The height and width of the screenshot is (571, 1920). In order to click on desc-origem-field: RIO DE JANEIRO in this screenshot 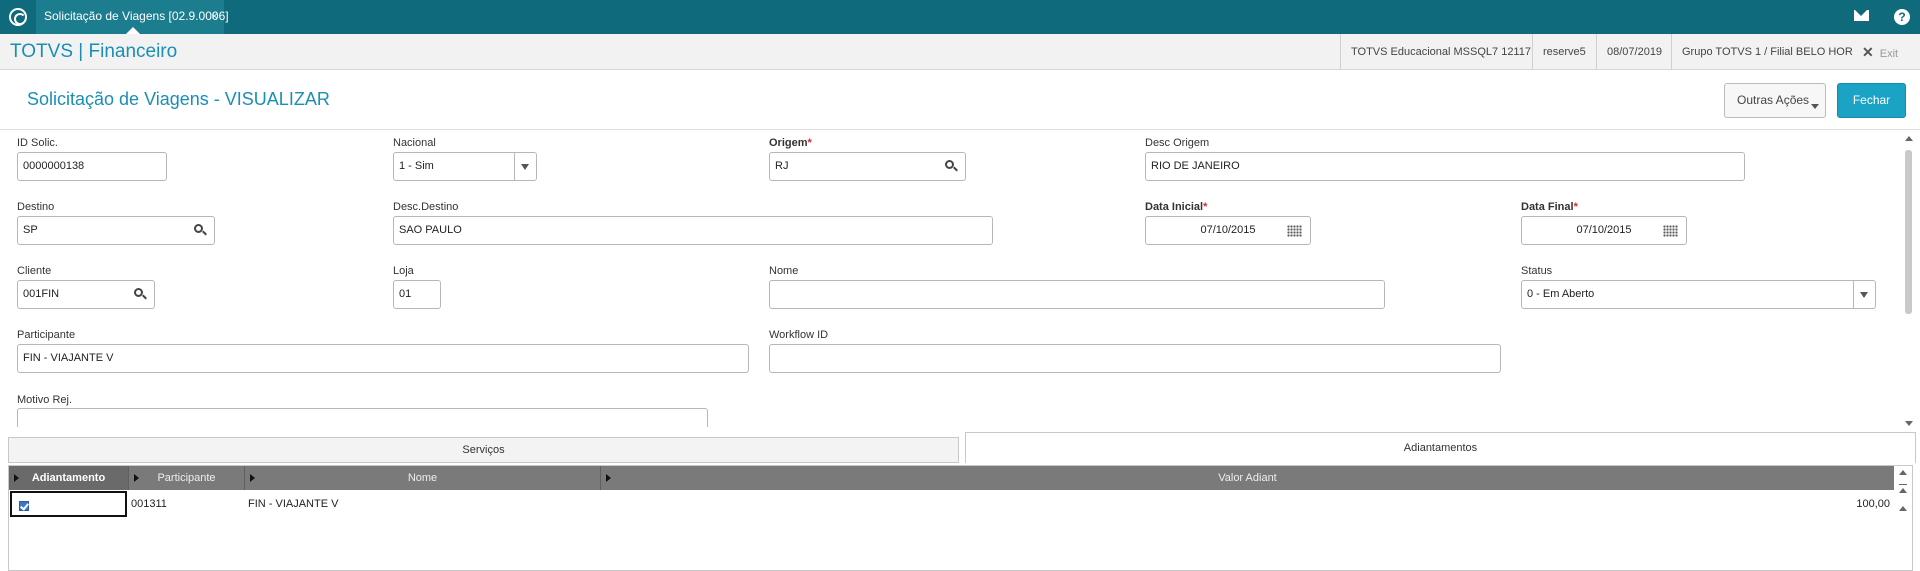, I will do `click(1445, 166)`.